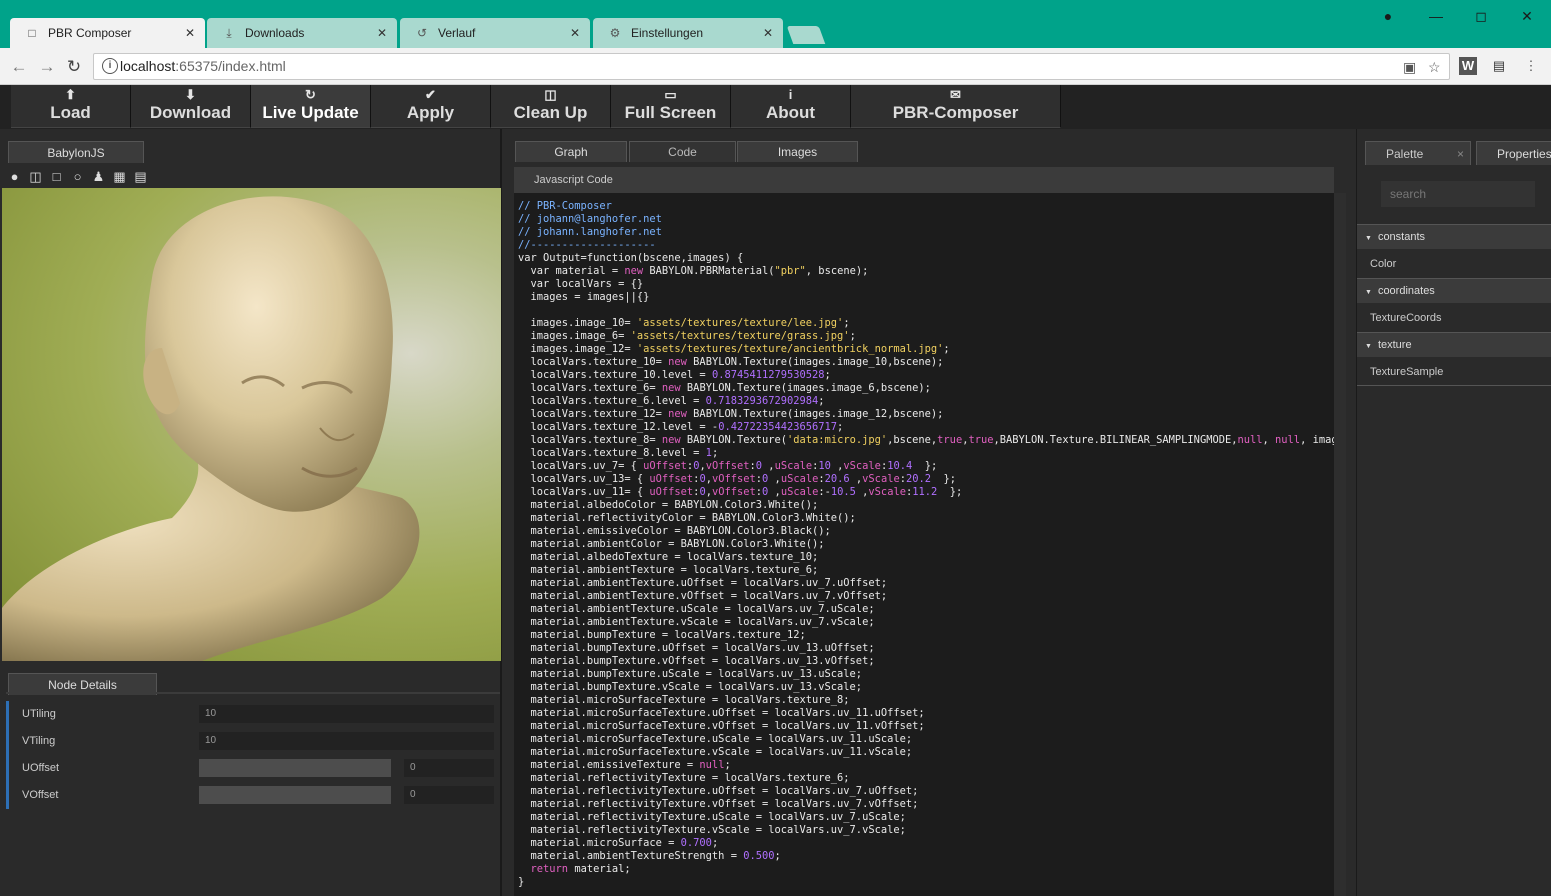 The width and height of the screenshot is (1551, 896). Describe the element at coordinates (14, 177) in the screenshot. I see `globe-icon: ●` at that location.